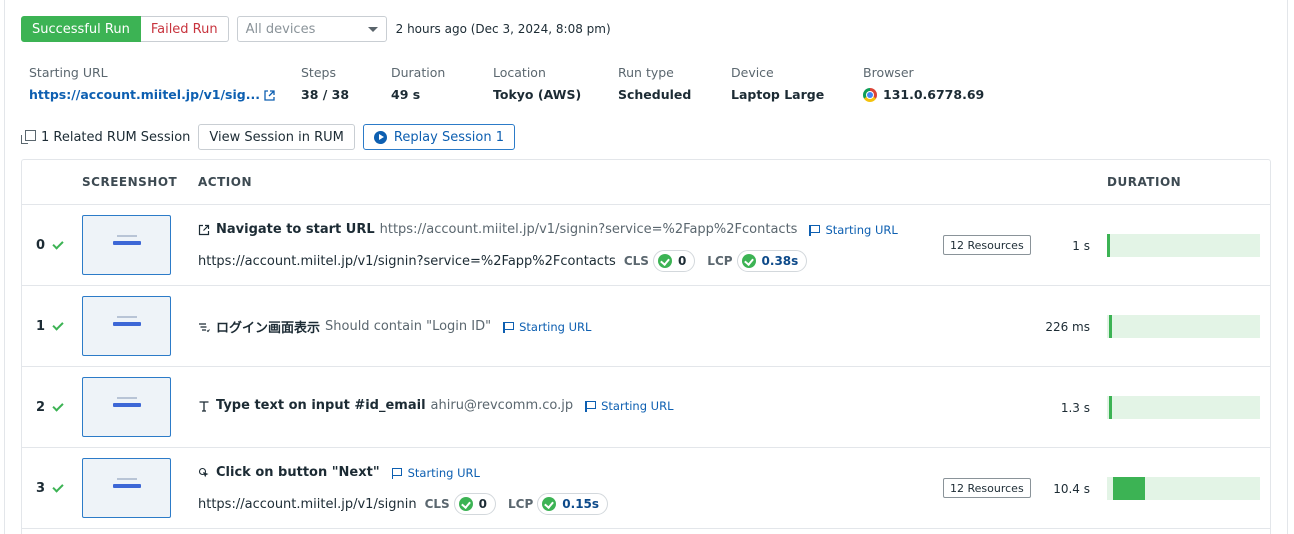 The width and height of the screenshot is (1294, 534). Describe the element at coordinates (280, 29) in the screenshot. I see `device-select-value: All devices` at that location.